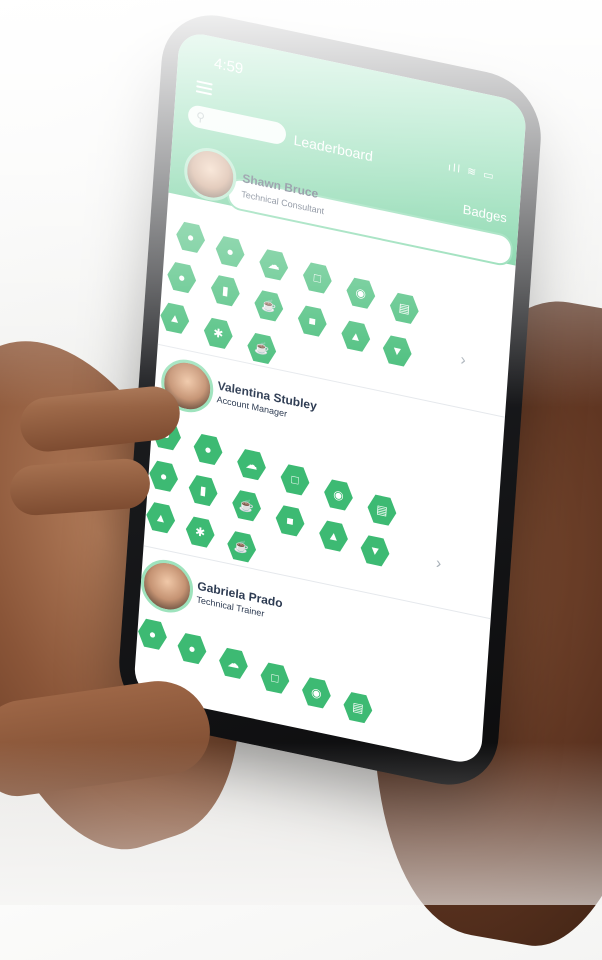 Image resolution: width=602 pixels, height=960 pixels. Describe the element at coordinates (200, 117) in the screenshot. I see `search-icon: ⚲` at that location.